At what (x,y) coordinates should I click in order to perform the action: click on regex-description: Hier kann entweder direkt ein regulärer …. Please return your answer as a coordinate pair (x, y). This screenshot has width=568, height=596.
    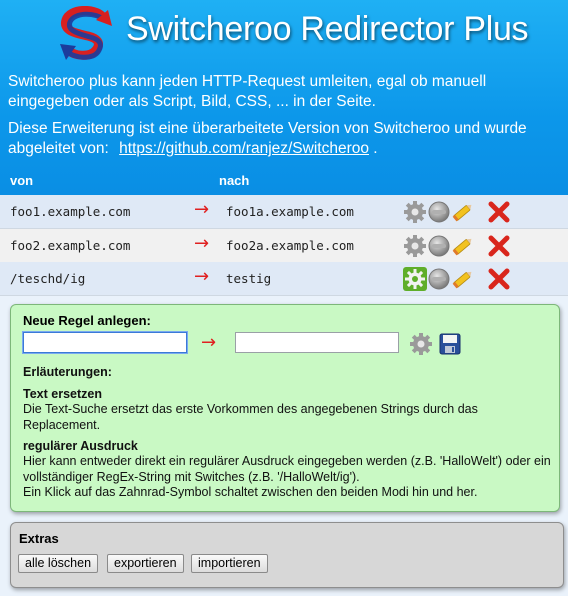
    Looking at the image, I should click on (287, 477).